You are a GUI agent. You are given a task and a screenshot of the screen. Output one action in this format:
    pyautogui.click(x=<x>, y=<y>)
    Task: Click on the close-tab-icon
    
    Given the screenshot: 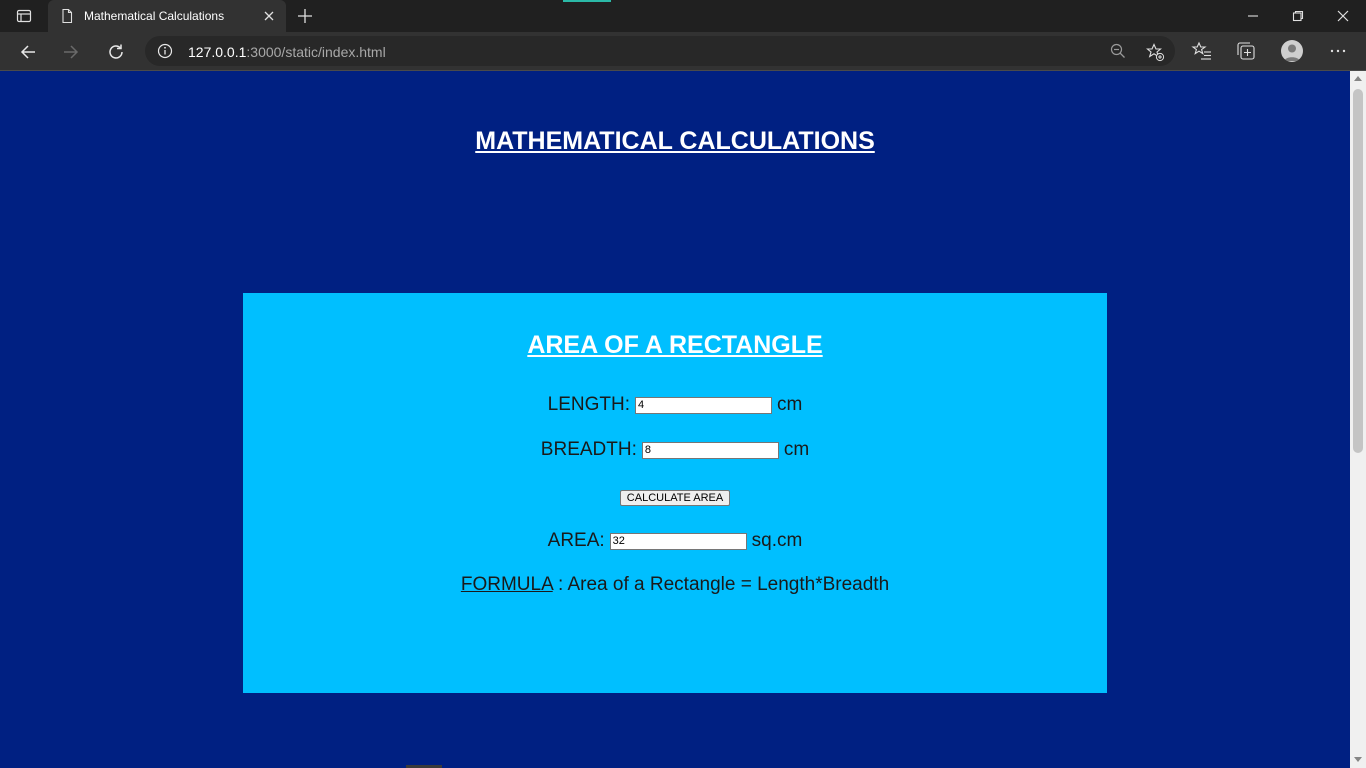 What is the action you would take?
    pyautogui.click(x=269, y=16)
    